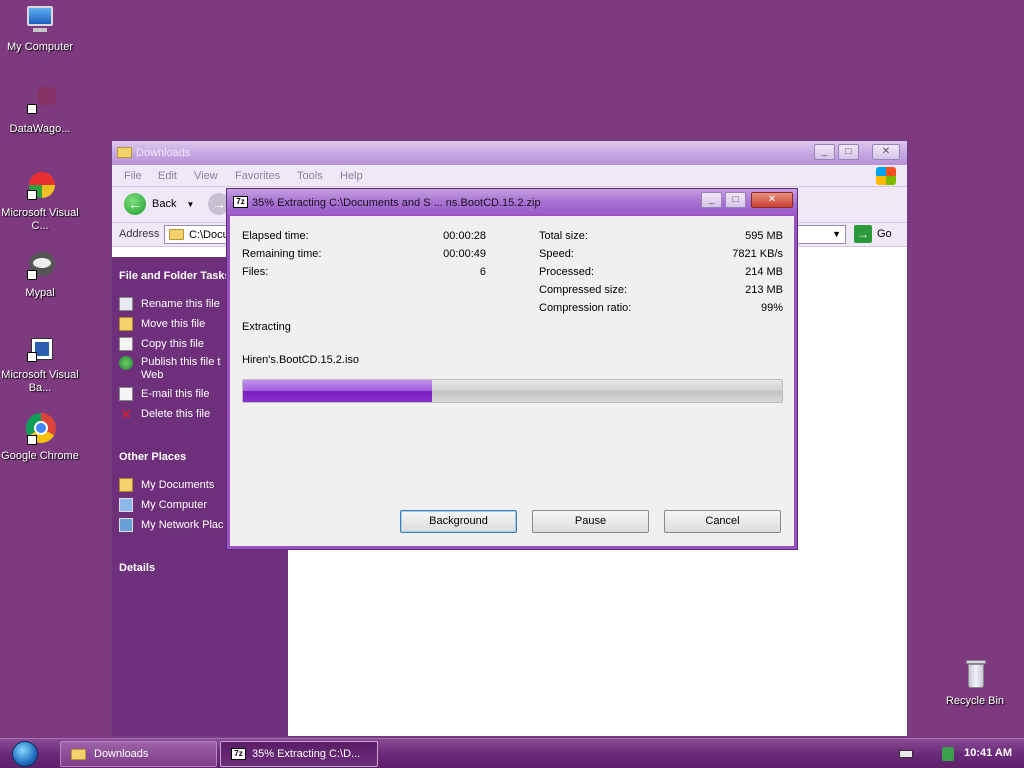 The image size is (1024, 768). Describe the element at coordinates (848, 152) in the screenshot. I see `maximize-button: □` at that location.